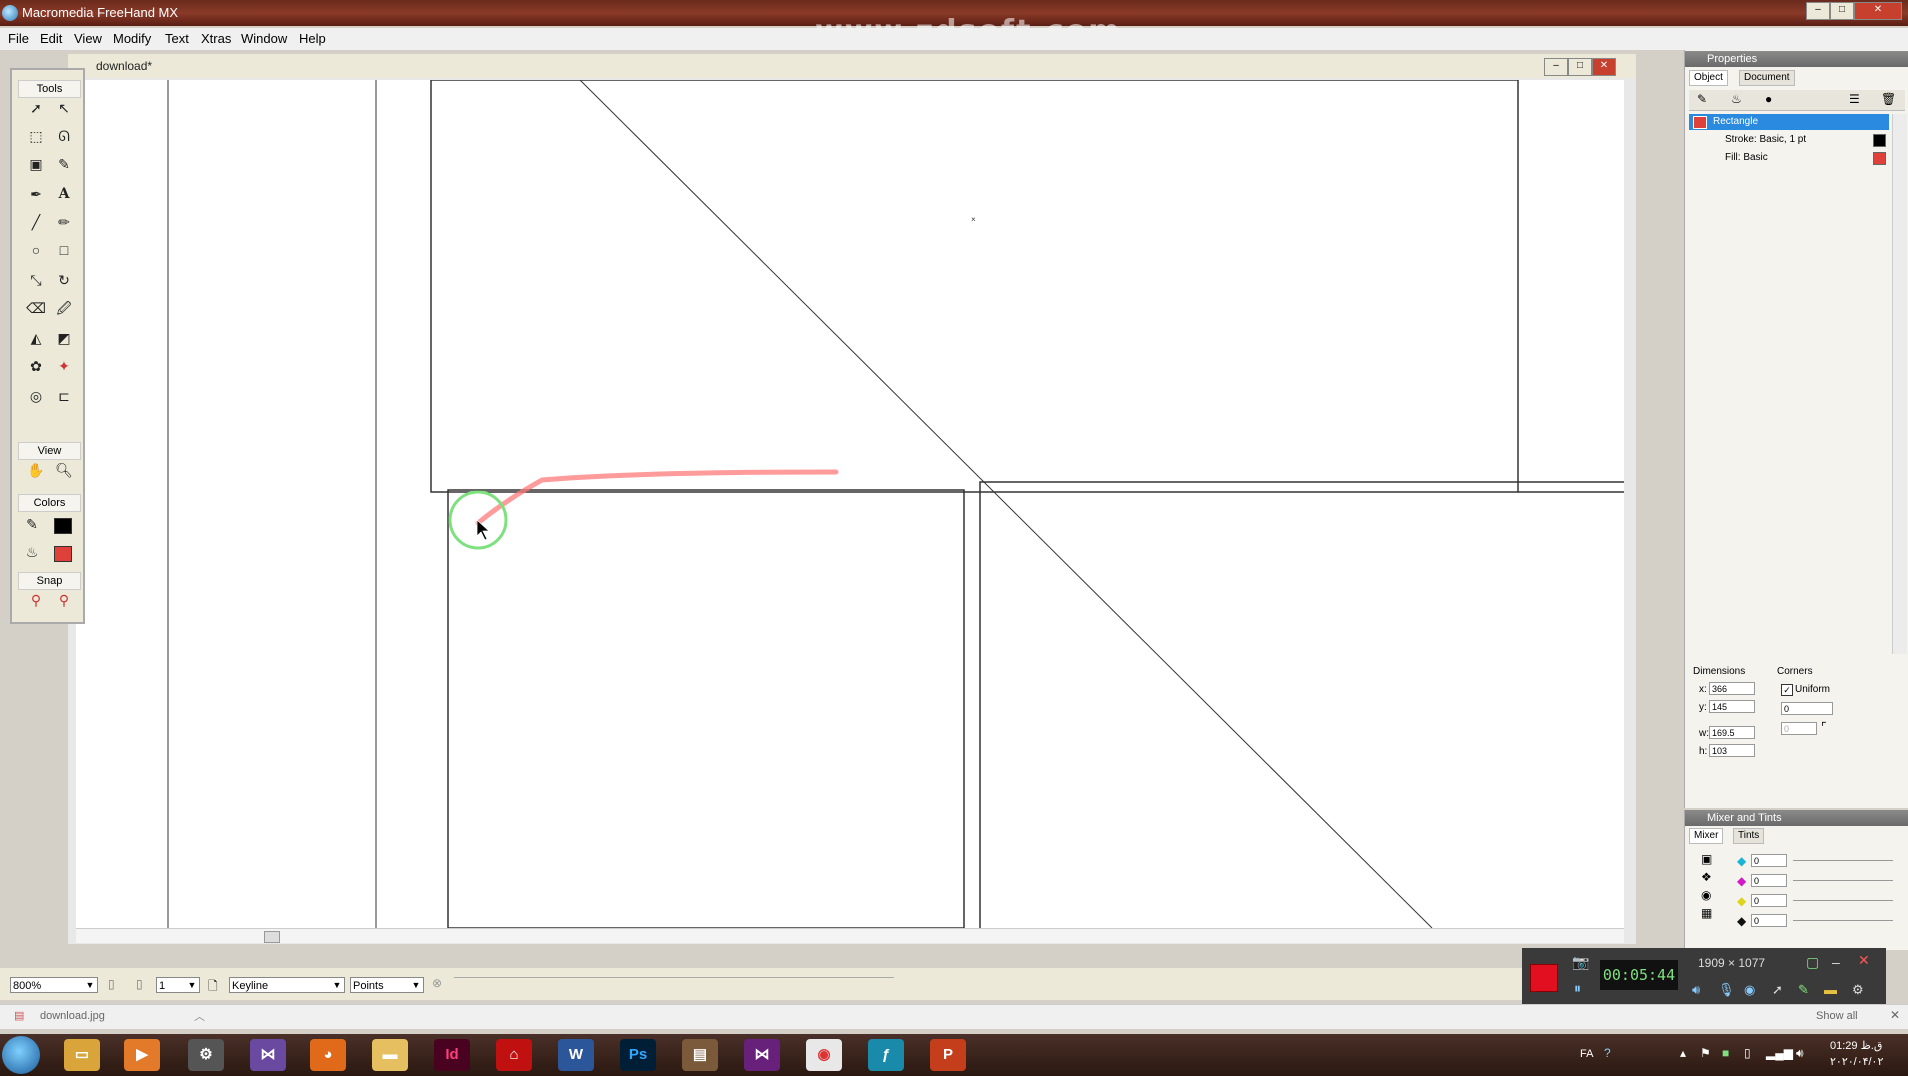 Image resolution: width=1908 pixels, height=1076 pixels. Describe the element at coordinates (1702, 99) in the screenshot. I see `add-stroke-icon: ✎` at that location.